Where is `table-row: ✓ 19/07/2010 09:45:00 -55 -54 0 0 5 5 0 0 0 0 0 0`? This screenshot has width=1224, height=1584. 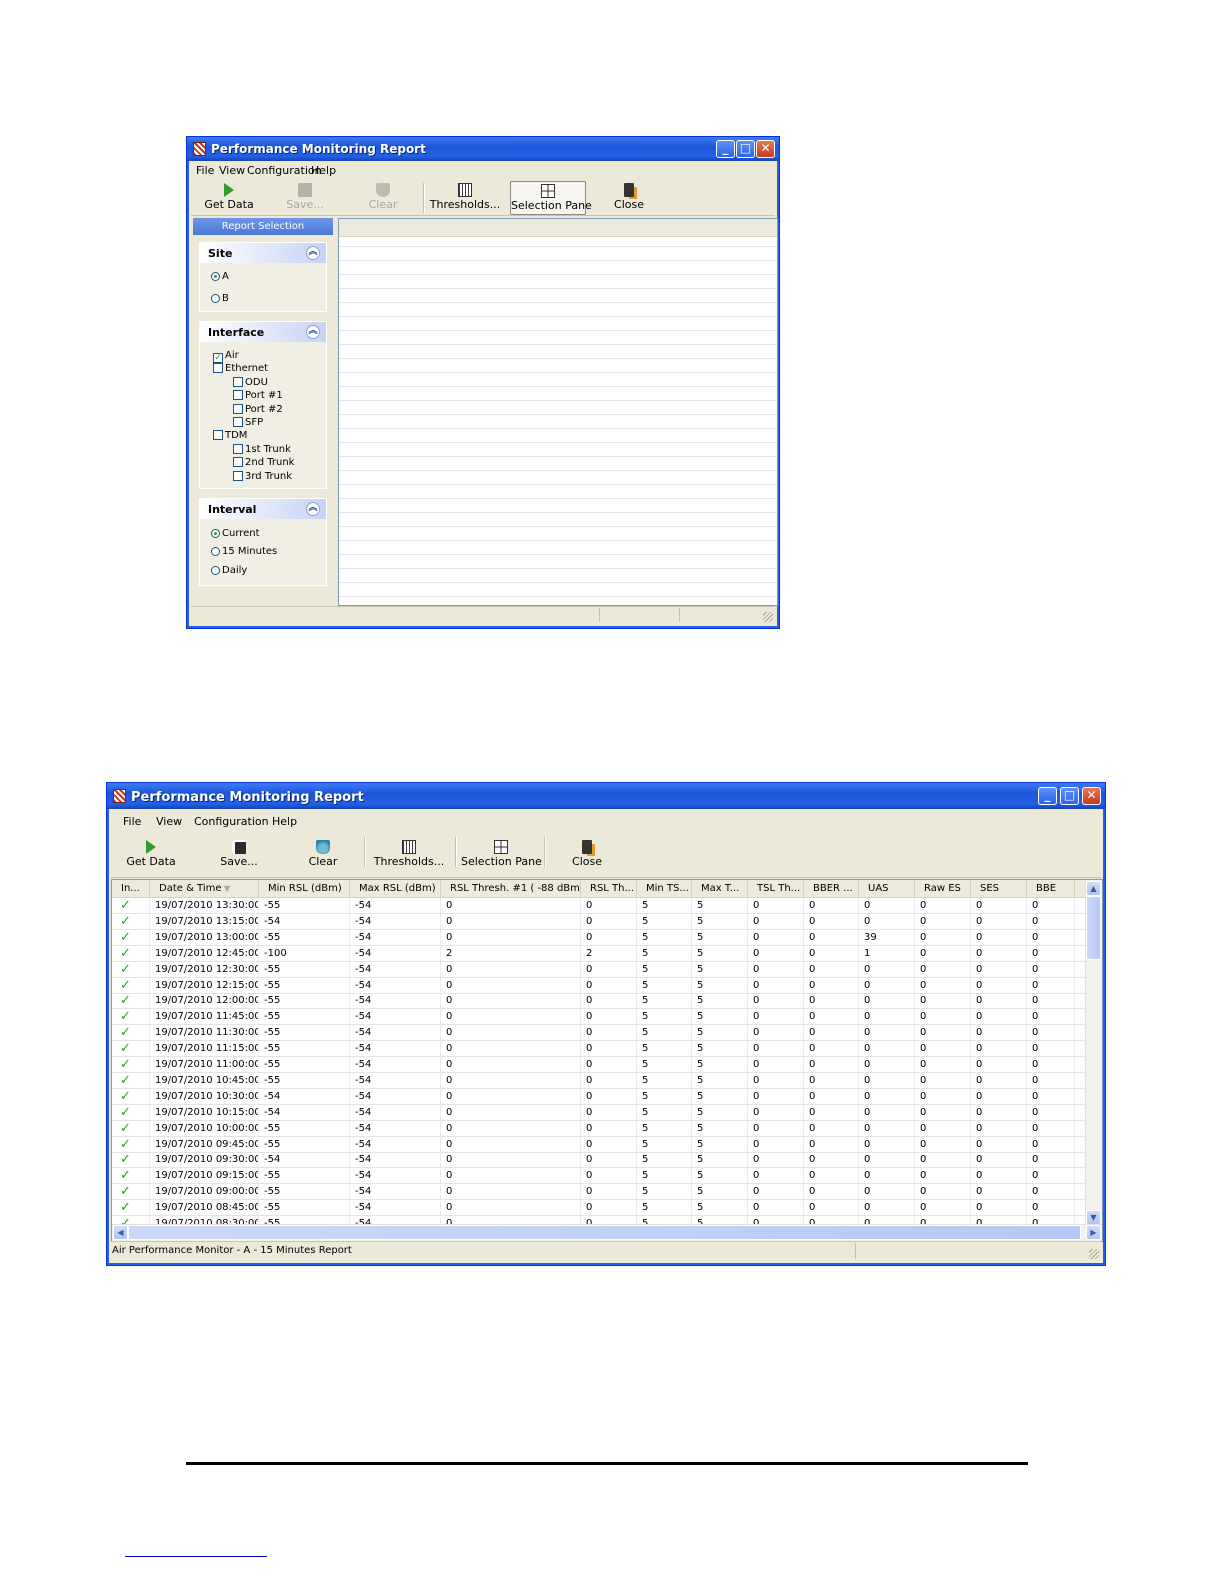 table-row: ✓ 19/07/2010 09:45:00 -55 -54 0 0 5 5 0 0 0 0 0 0 is located at coordinates (600, 1144).